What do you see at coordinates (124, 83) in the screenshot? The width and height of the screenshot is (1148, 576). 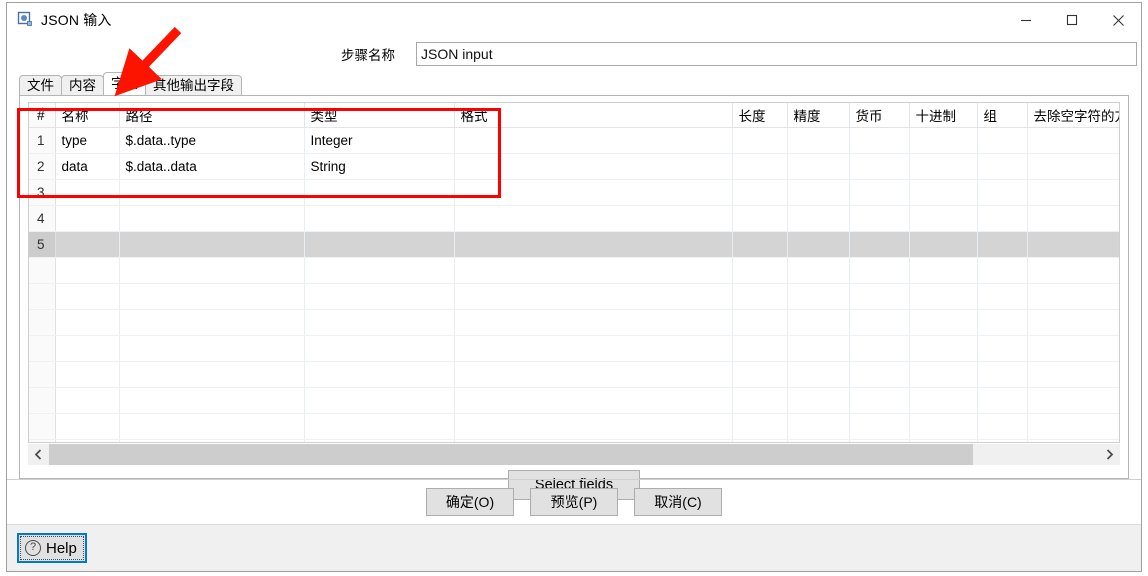 I see `tab-fields: 字段` at bounding box center [124, 83].